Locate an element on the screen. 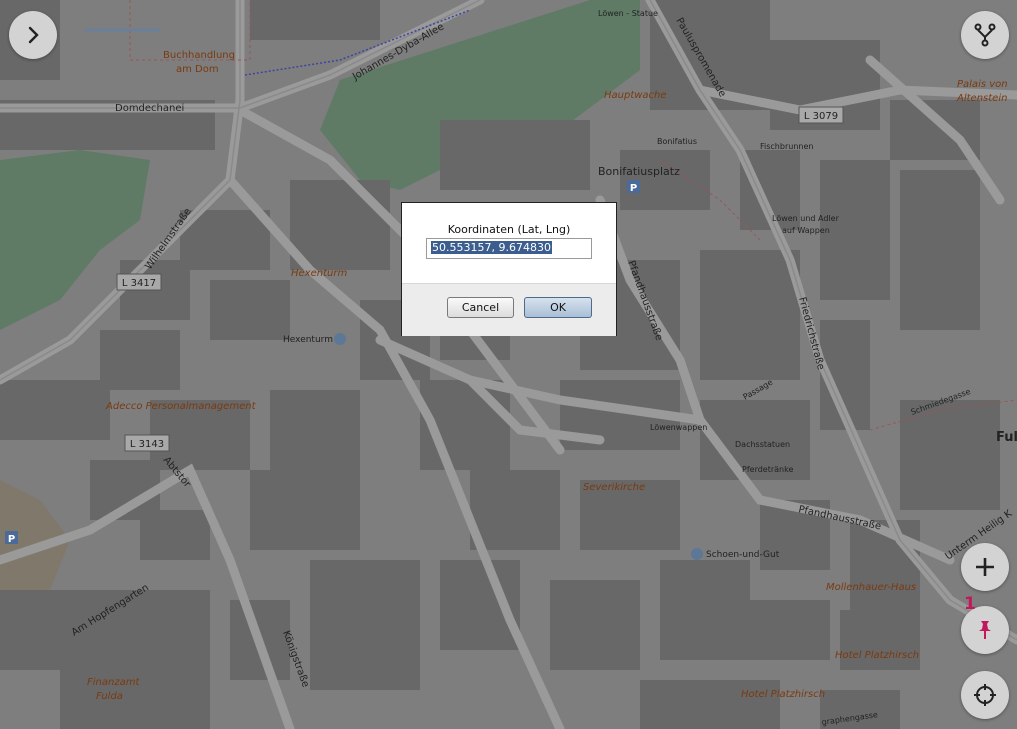  fork-icon is located at coordinates (985, 35).